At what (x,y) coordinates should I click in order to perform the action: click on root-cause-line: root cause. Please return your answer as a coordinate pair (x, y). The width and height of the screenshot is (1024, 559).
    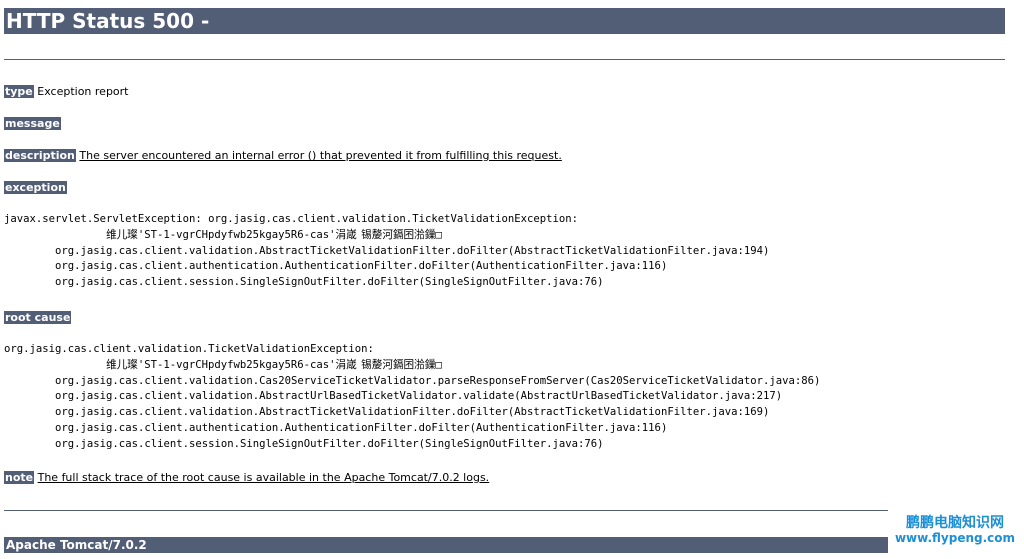
    Looking at the image, I should click on (38, 318).